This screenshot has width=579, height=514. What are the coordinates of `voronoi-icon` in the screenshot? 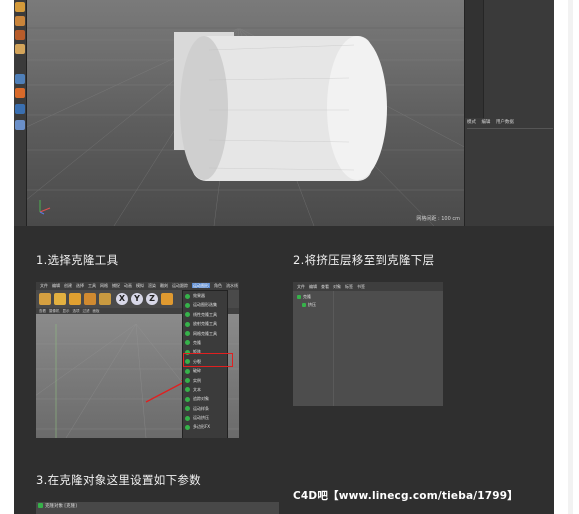 It's located at (187, 371).